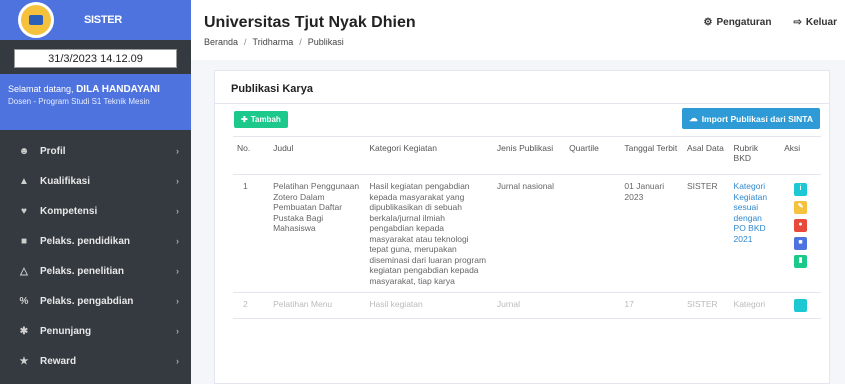  What do you see at coordinates (69, 211) in the screenshot?
I see `sidebar-item-label: Kompetensi` at bounding box center [69, 211].